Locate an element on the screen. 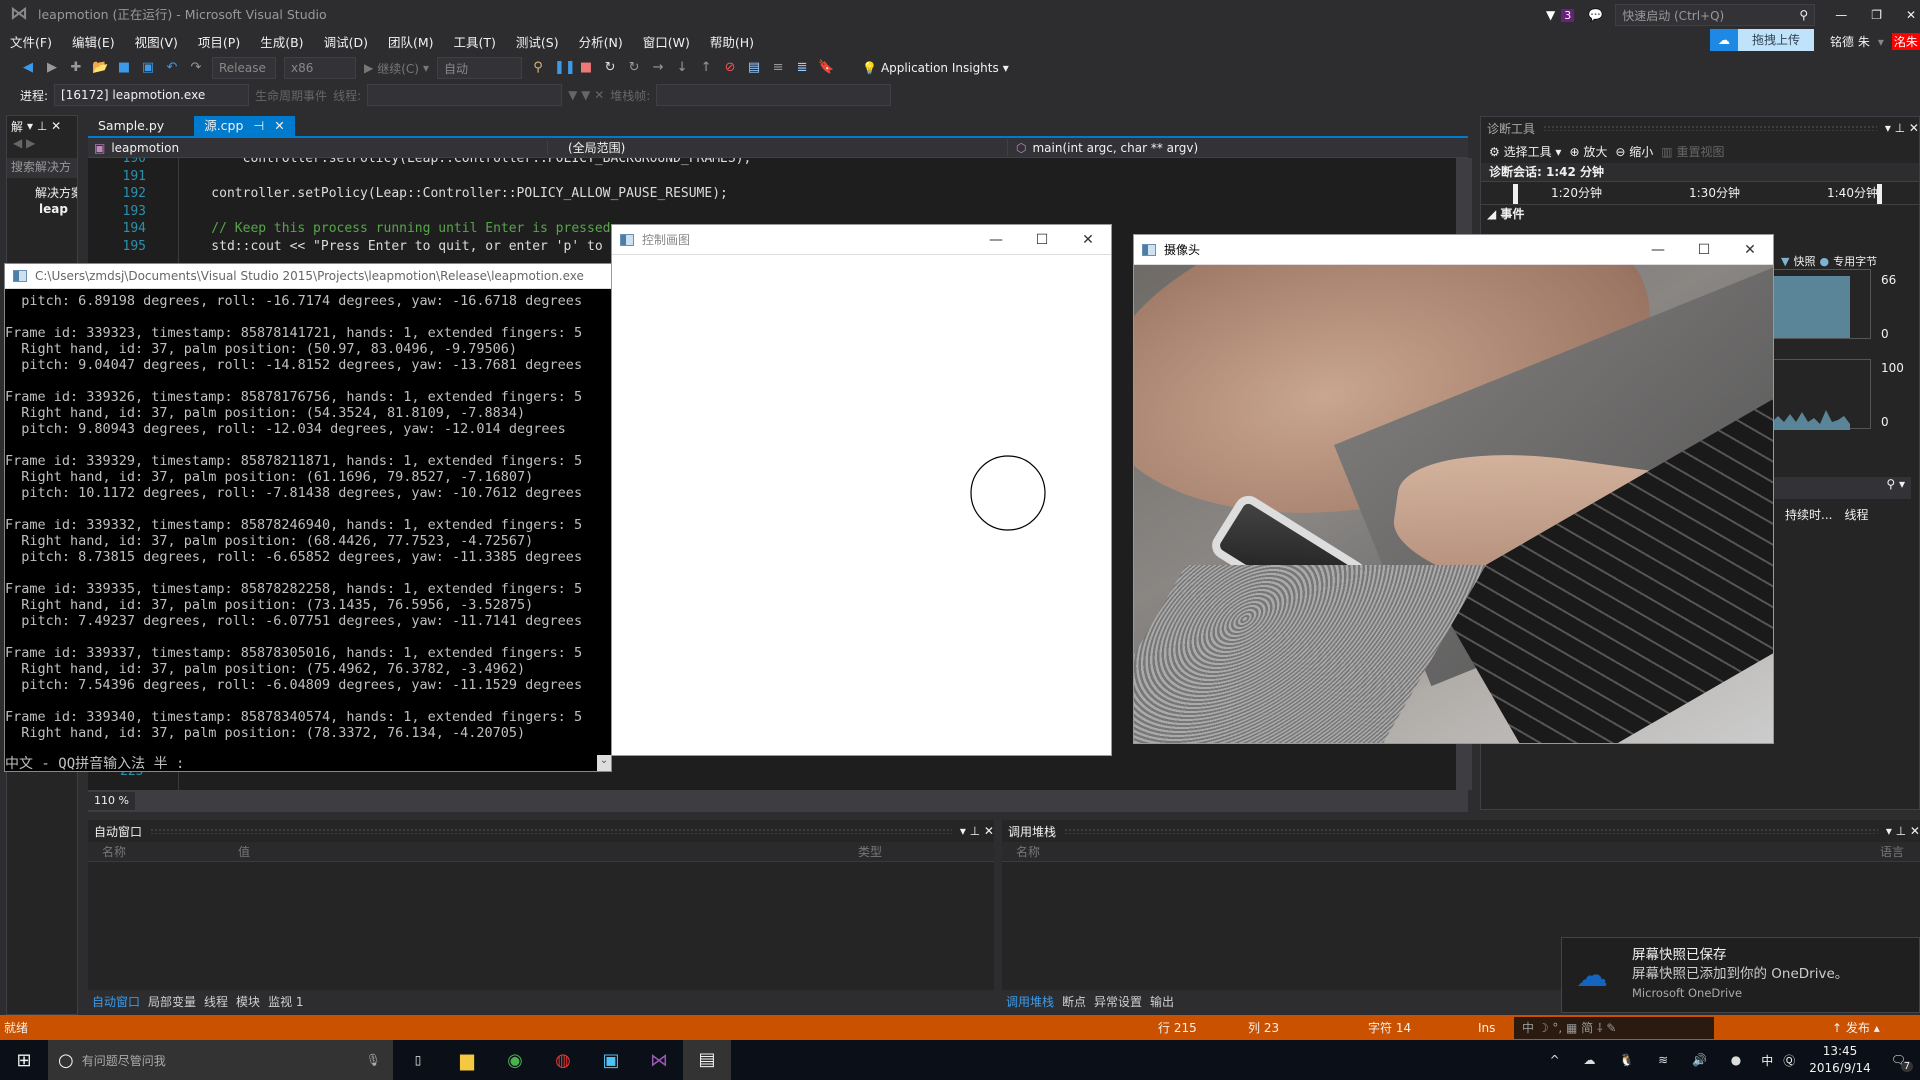  column-type: 类型 is located at coordinates (868, 851).